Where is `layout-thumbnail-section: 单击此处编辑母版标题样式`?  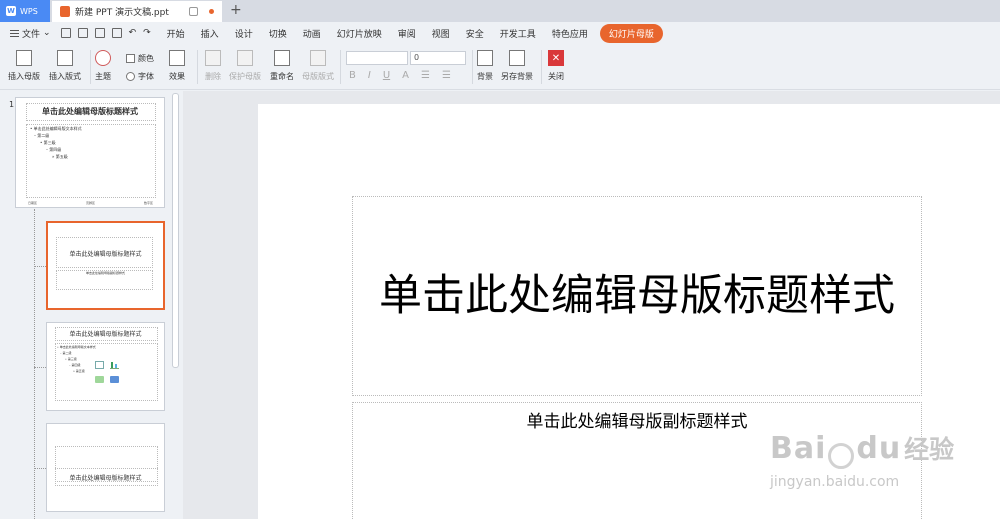
layout-thumbnail-section: 单击此处编辑母版标题样式 is located at coordinates (105, 467).